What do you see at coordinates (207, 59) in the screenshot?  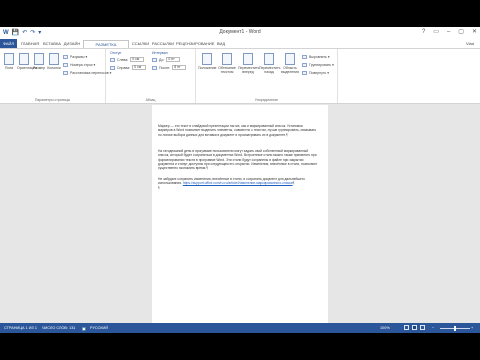 I see `position-icon` at bounding box center [207, 59].